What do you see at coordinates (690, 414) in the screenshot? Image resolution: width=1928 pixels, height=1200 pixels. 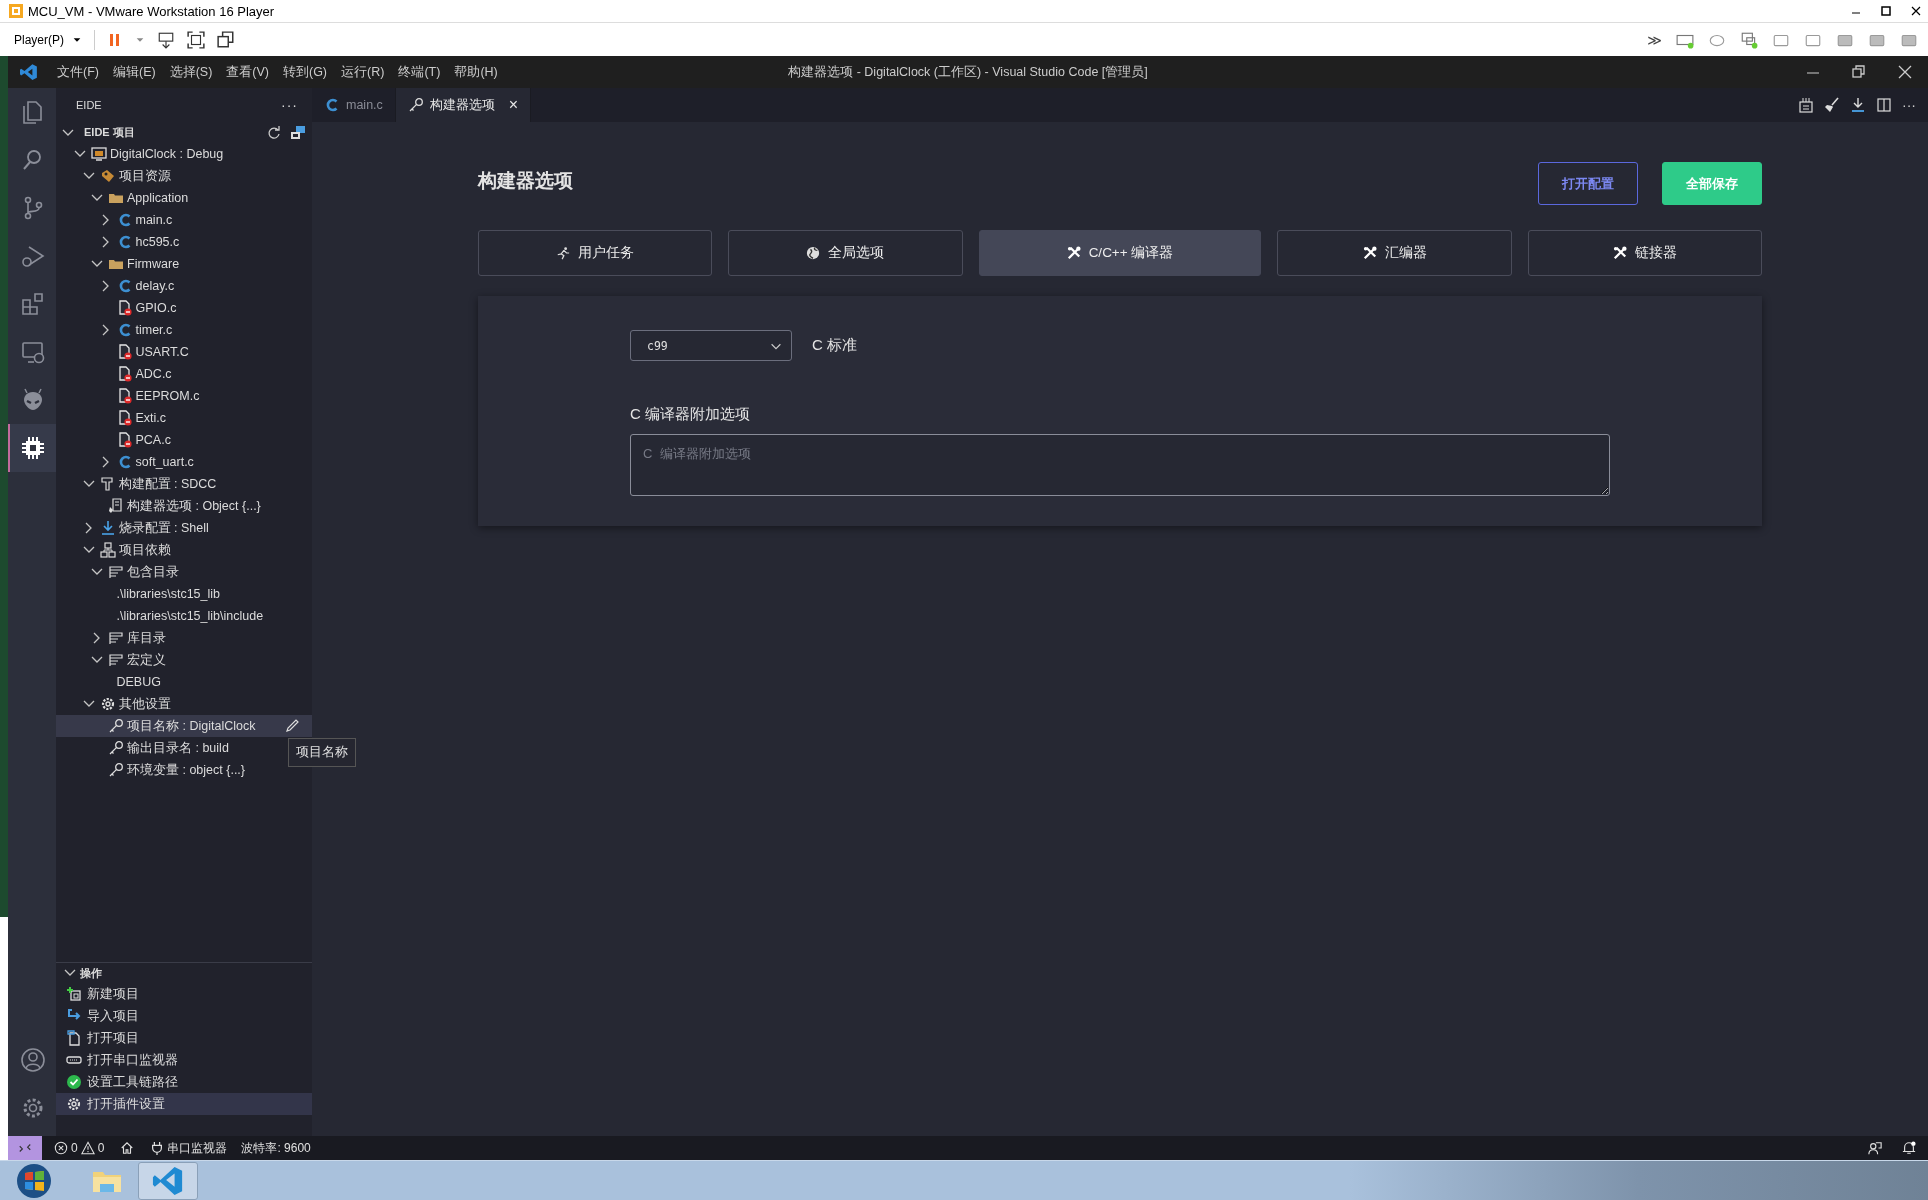 I see `field-label: C 编译器附加选项` at bounding box center [690, 414].